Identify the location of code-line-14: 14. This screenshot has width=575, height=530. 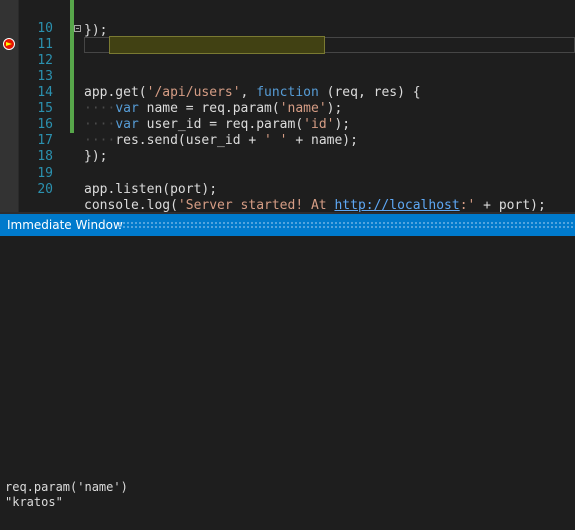
(287, 84).